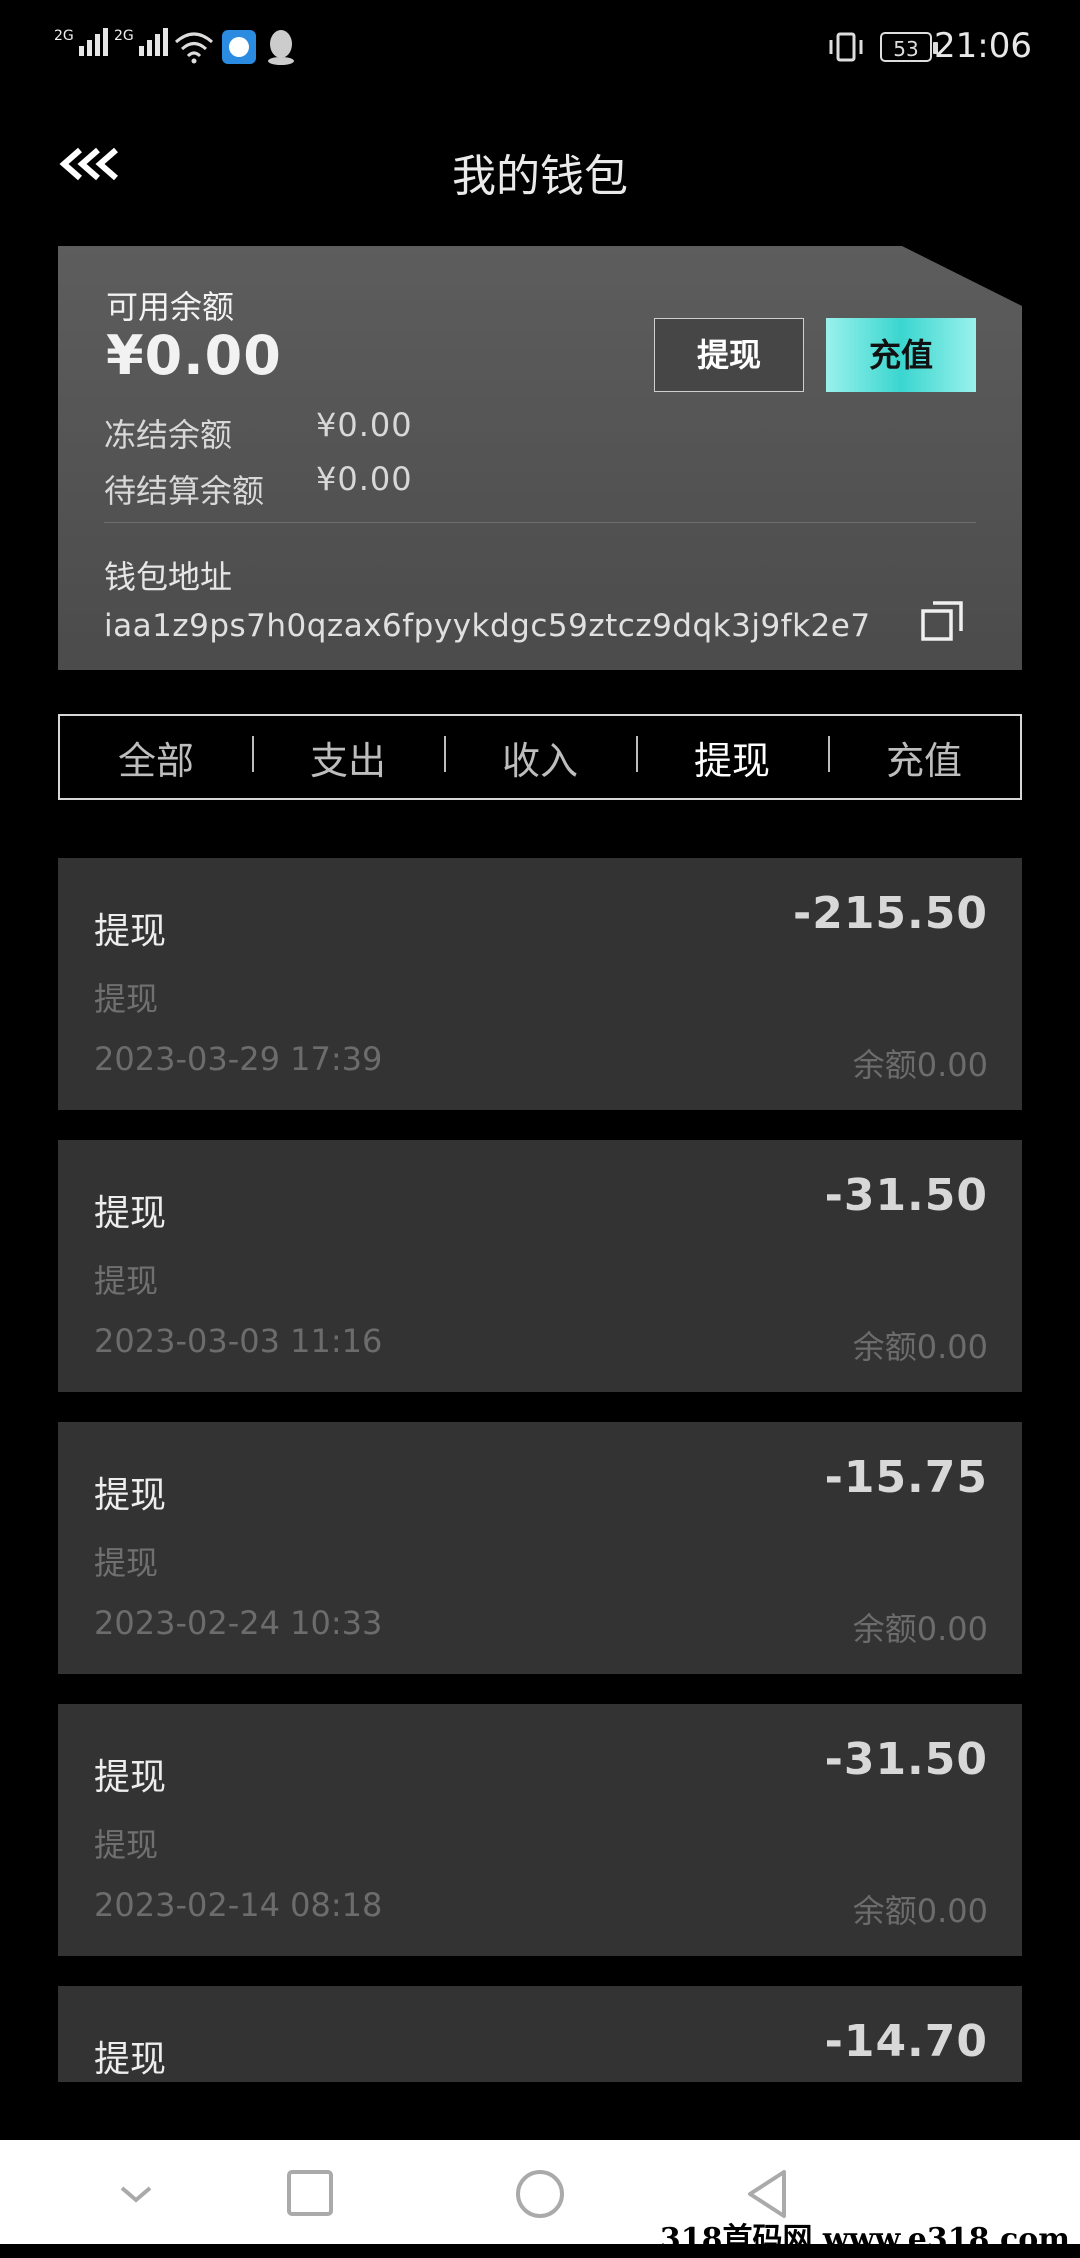 Image resolution: width=1080 pixels, height=2258 pixels. Describe the element at coordinates (732, 757) in the screenshot. I see `tab-withdraw: 提现` at that location.